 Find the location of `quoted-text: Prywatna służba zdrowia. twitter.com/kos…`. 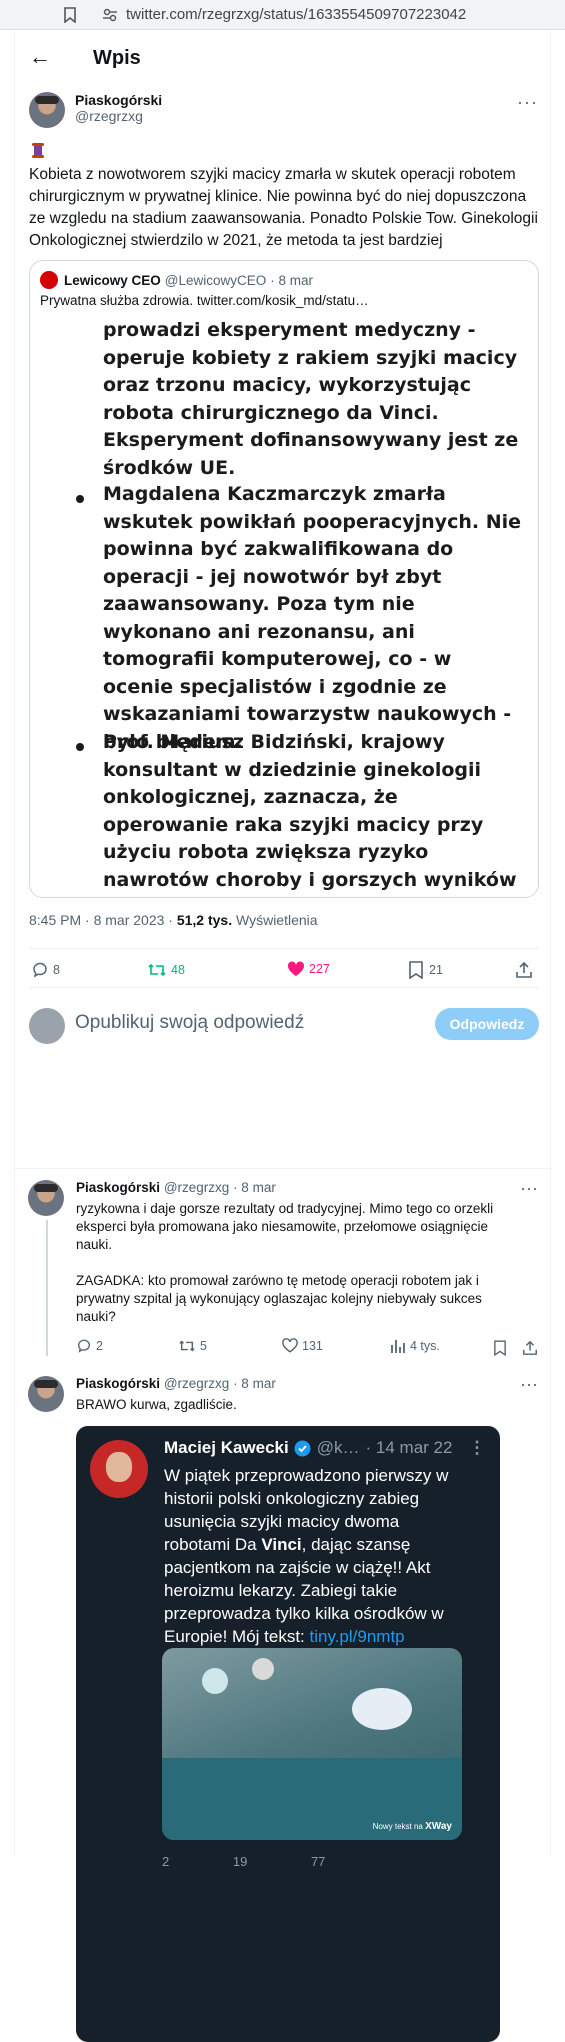

quoted-text: Prywatna służba zdrowia. twitter.com/kos… is located at coordinates (204, 300).